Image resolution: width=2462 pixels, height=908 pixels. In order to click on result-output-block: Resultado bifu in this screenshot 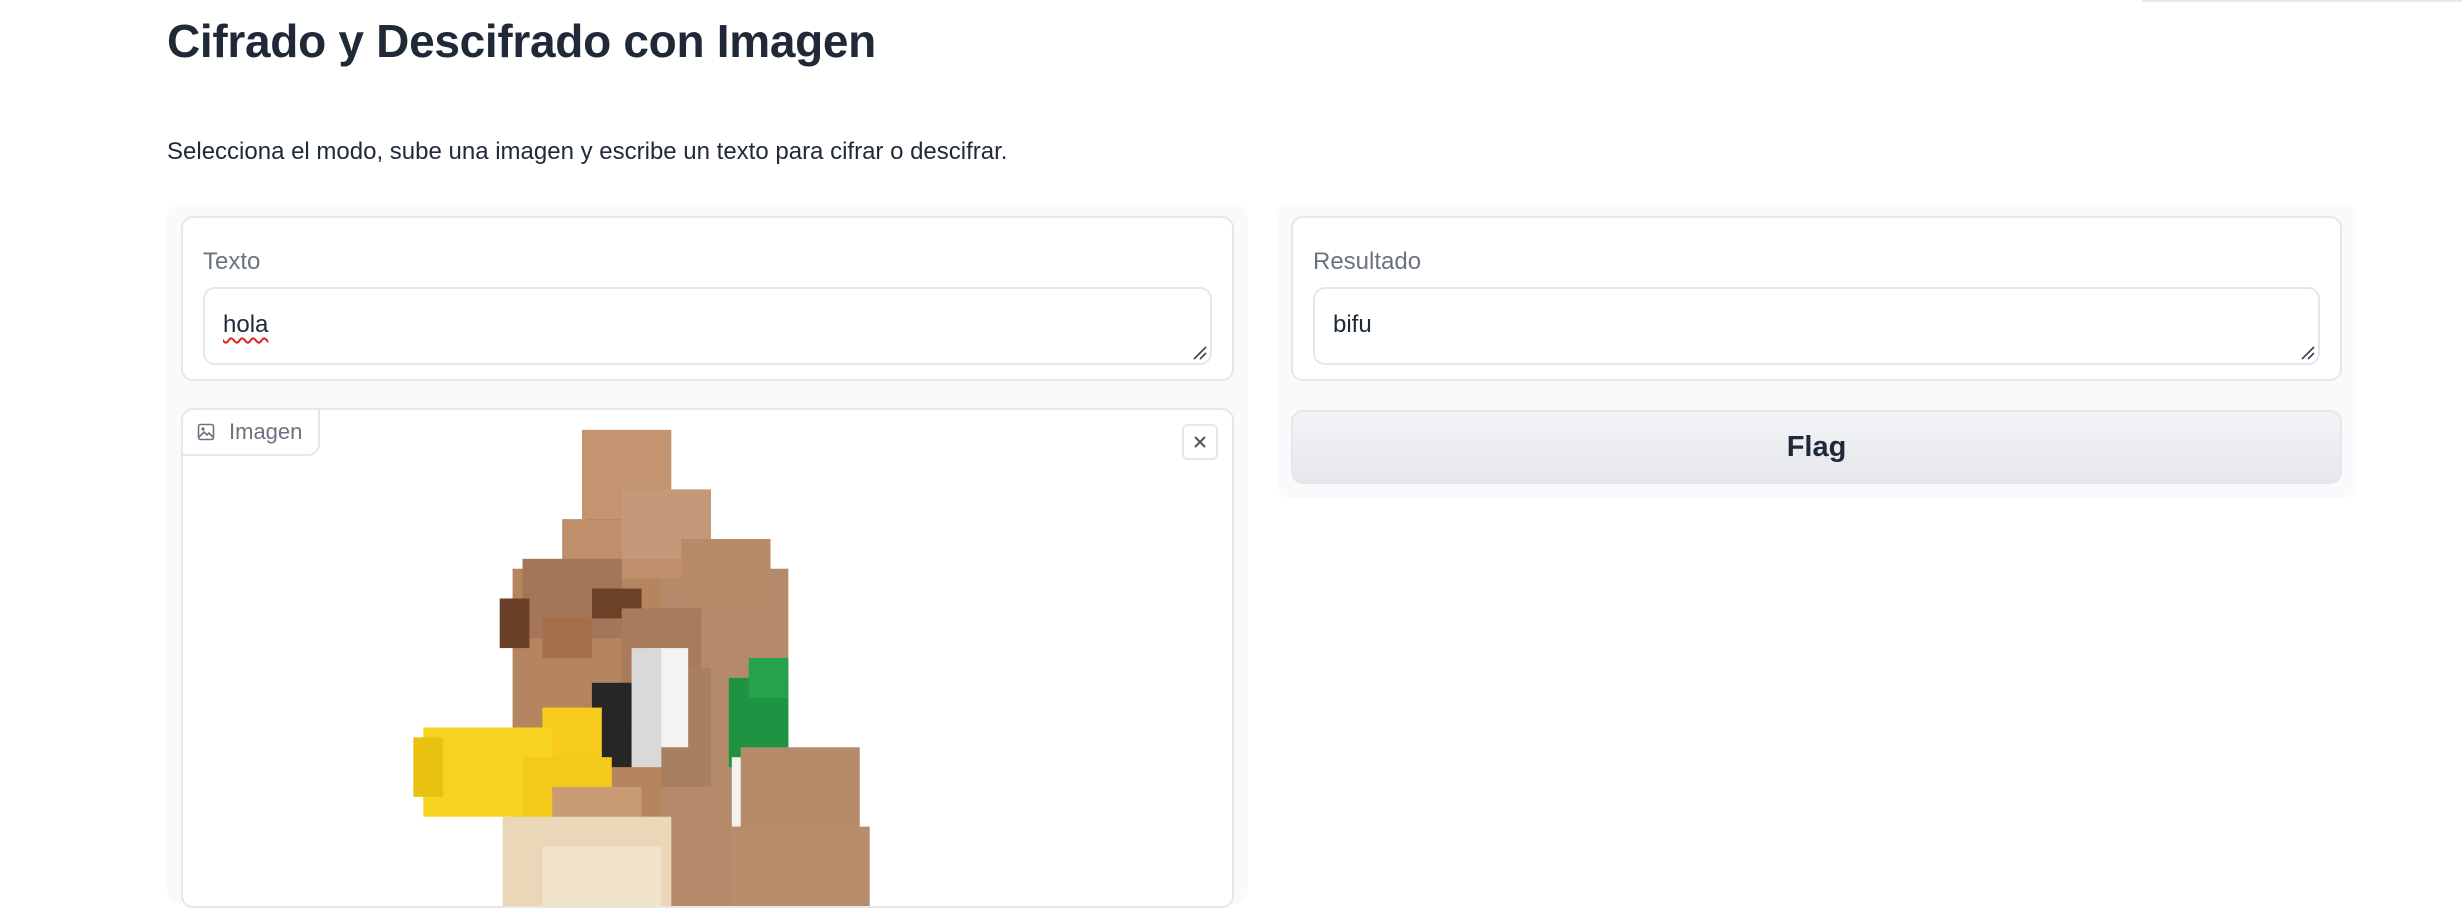, I will do `click(1816, 298)`.